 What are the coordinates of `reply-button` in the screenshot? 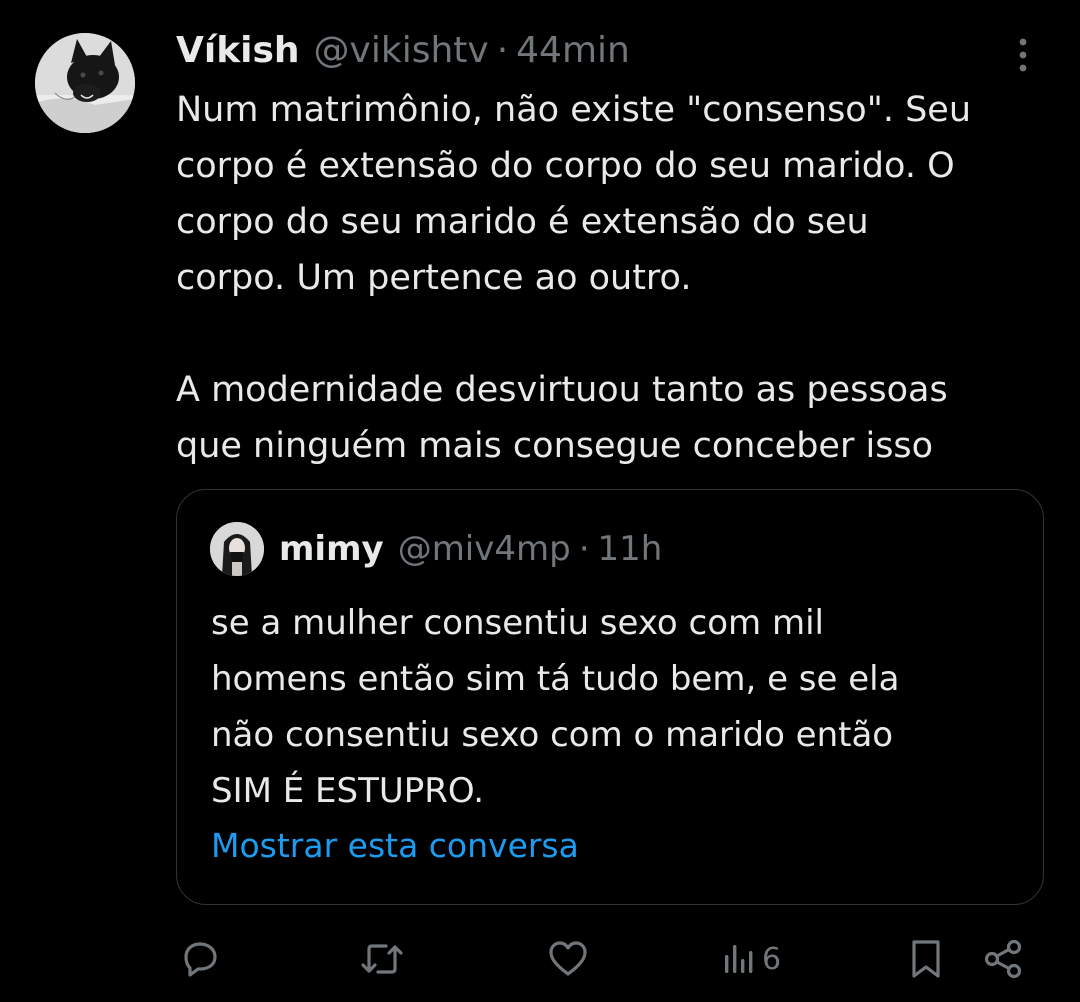 It's located at (200, 959).